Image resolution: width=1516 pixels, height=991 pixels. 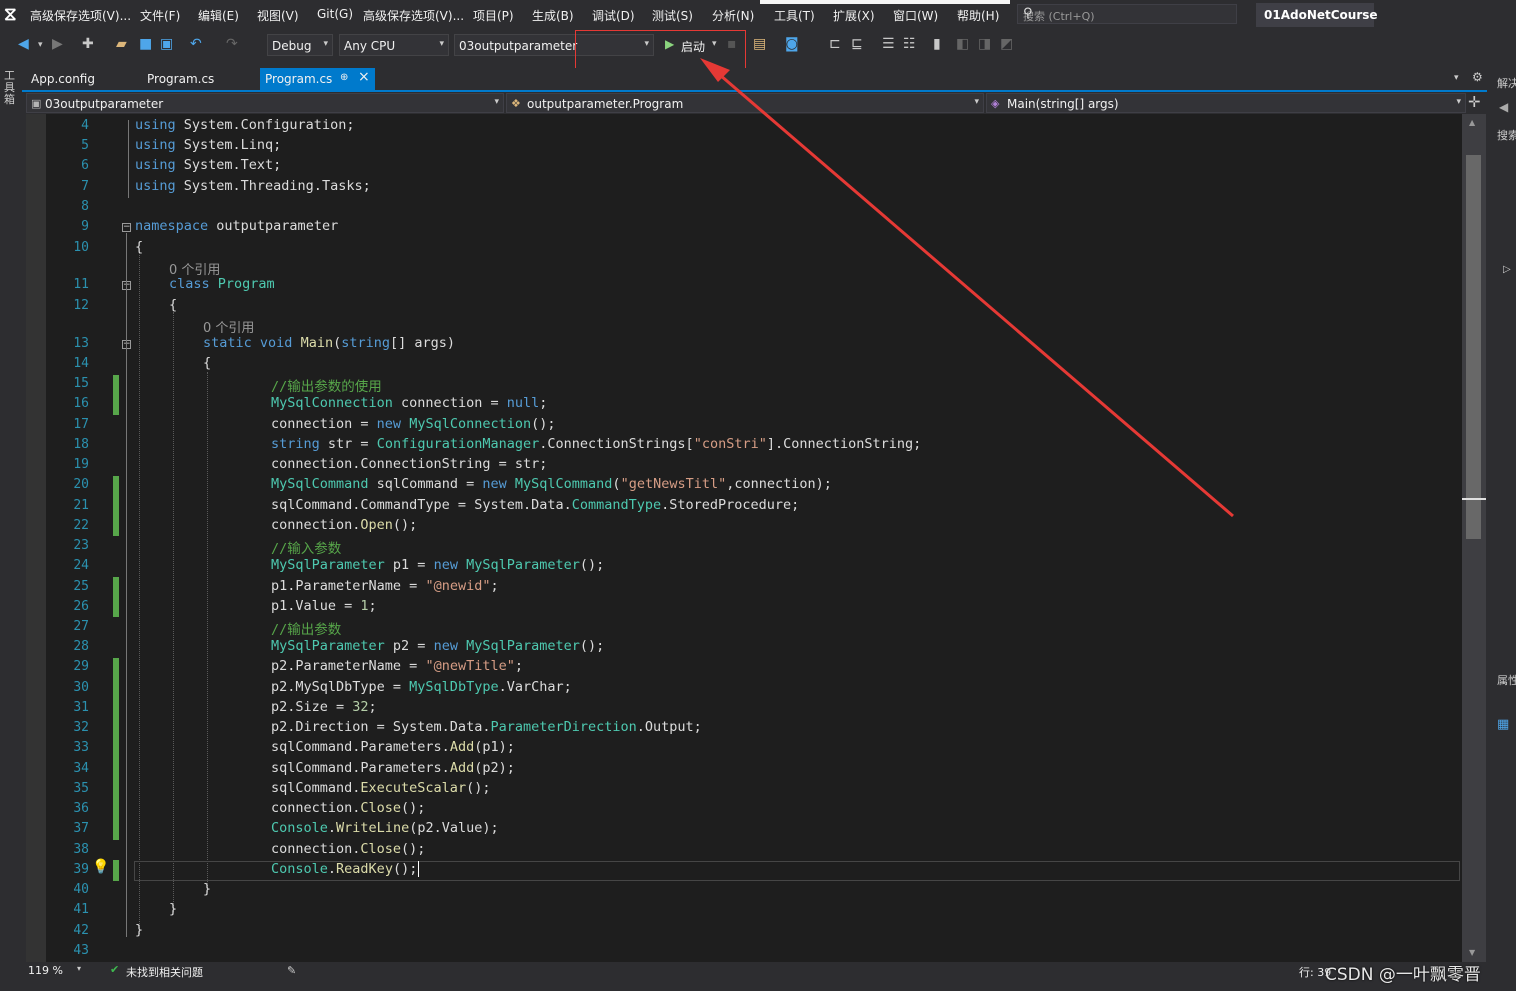 What do you see at coordinates (1505, 527) in the screenshot?
I see `solution-explorer-panel: 解决 ◀ 搜索 ▷ 属性 ▦` at bounding box center [1505, 527].